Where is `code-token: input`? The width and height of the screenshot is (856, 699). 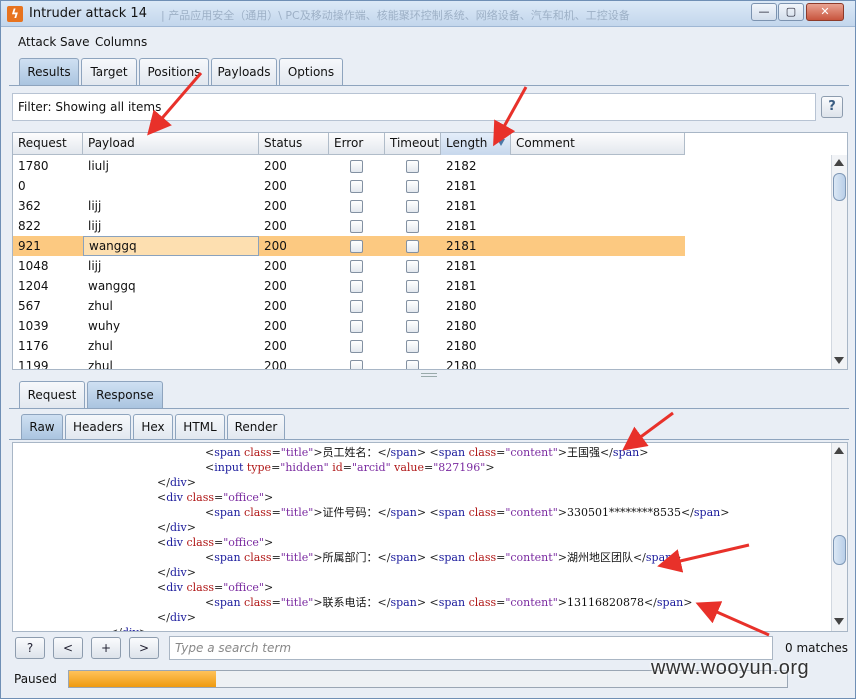 code-token: input is located at coordinates (230, 467).